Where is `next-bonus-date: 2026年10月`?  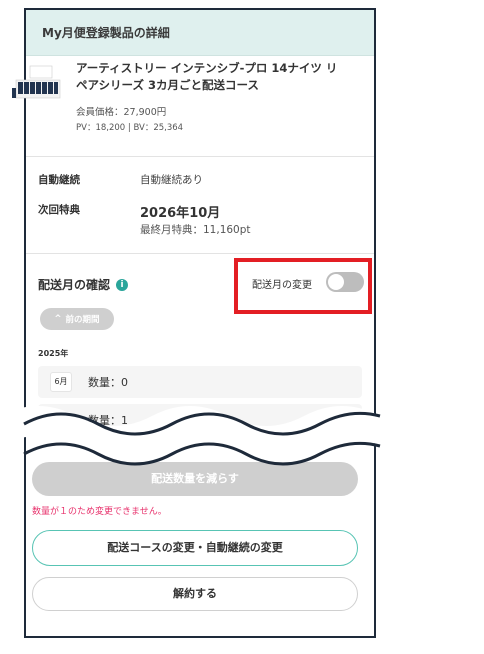
next-bonus-date: 2026年10月 is located at coordinates (180, 211).